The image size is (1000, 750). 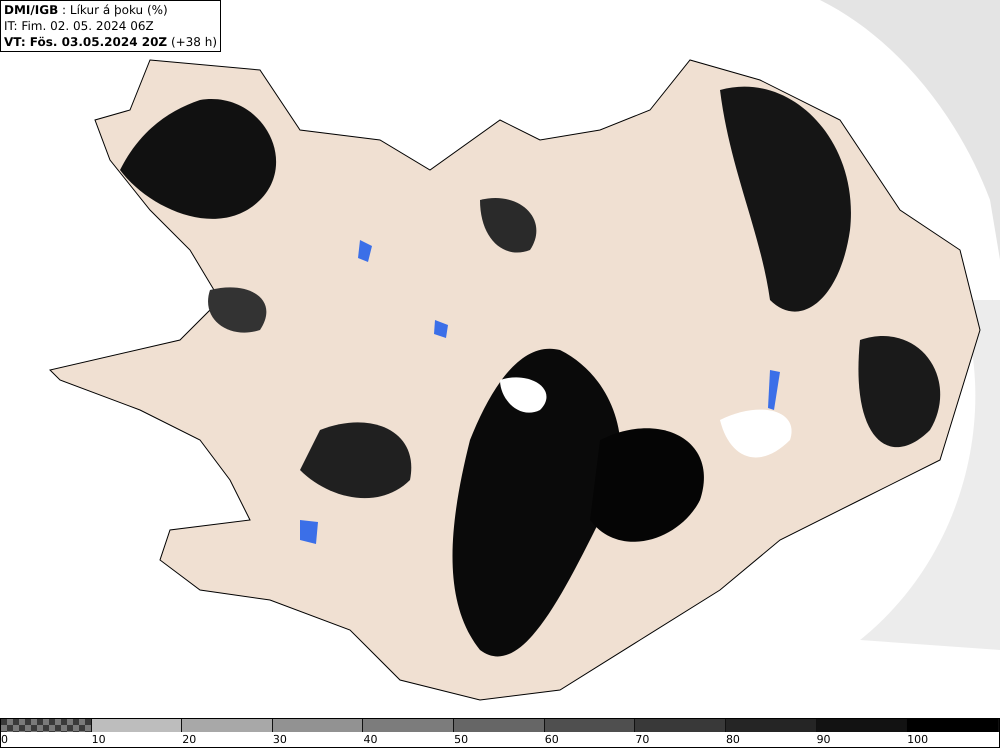 What do you see at coordinates (111, 42) in the screenshot?
I see `forecast-time-text: VT: Fös. 03.05.2024 20Z (+38 h)` at bounding box center [111, 42].